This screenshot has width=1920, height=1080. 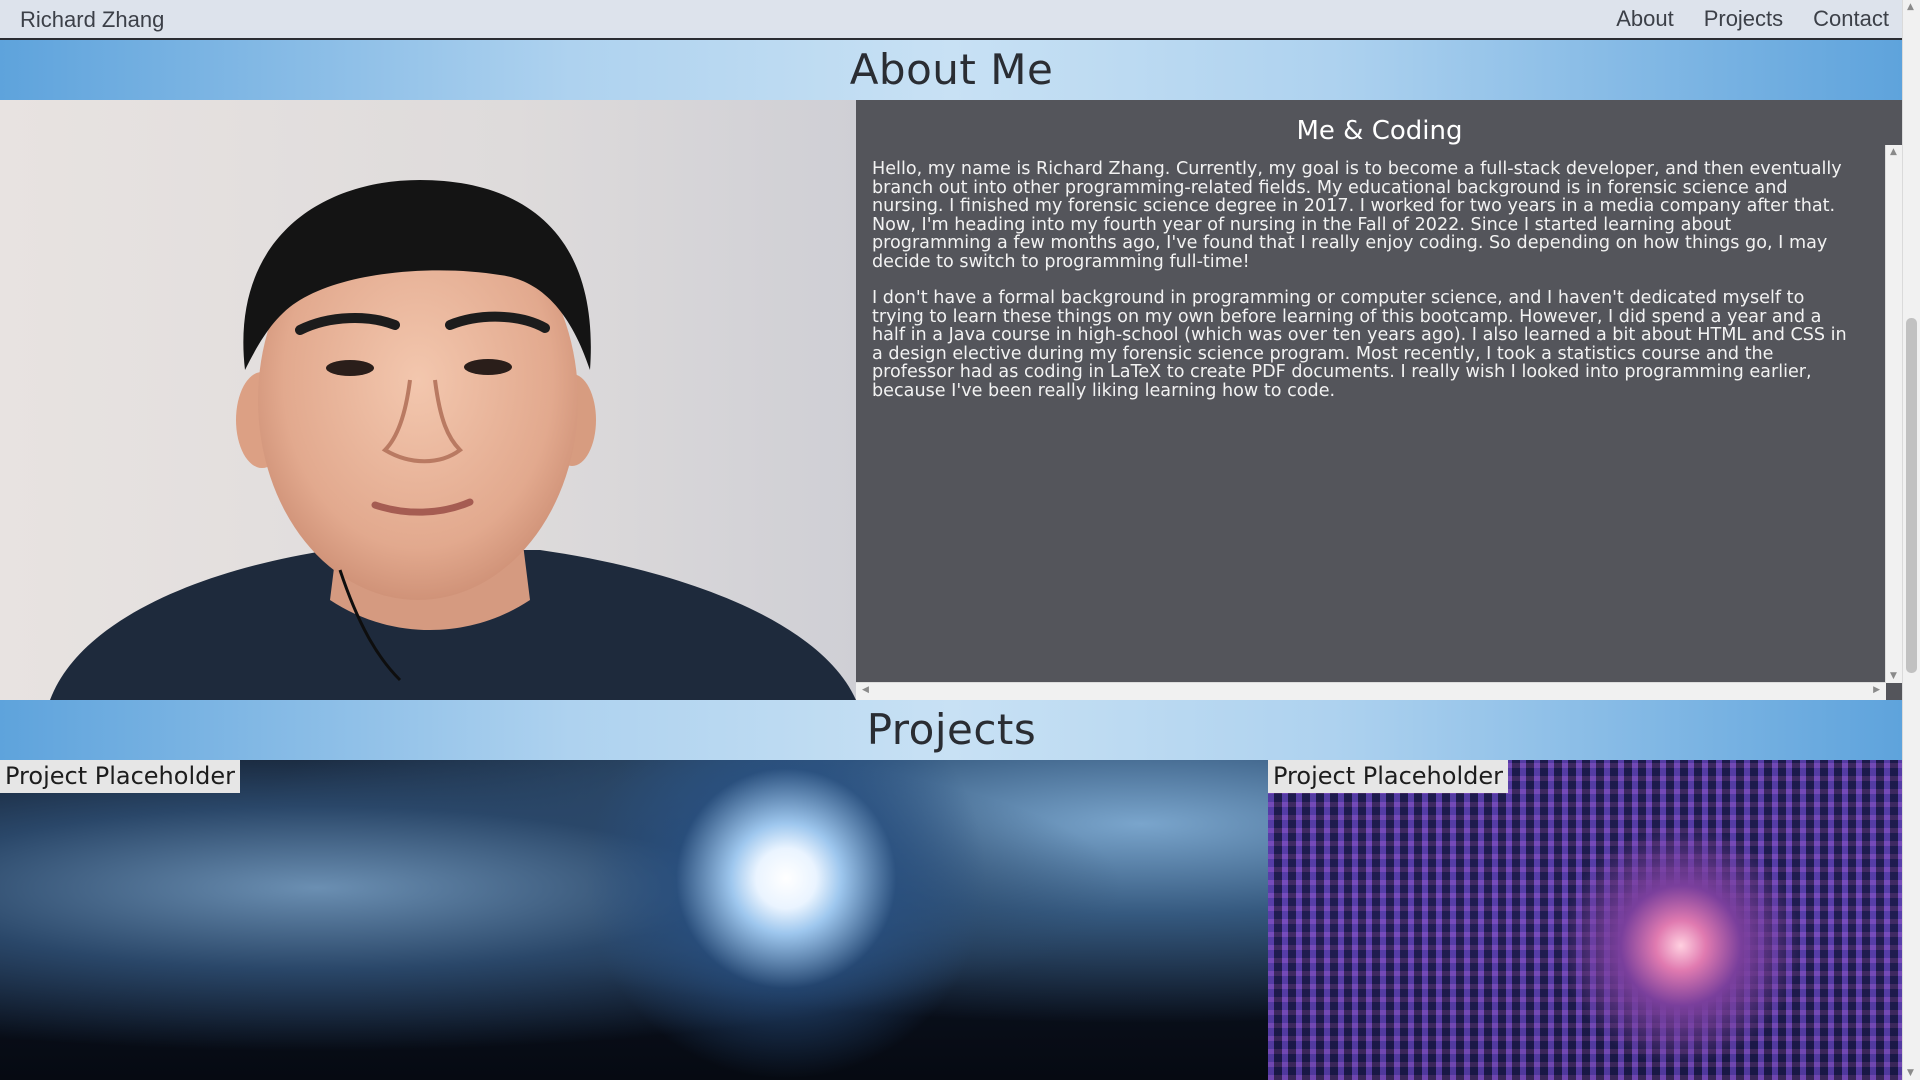 I want to click on nav-link-about: About, so click(x=1645, y=19).